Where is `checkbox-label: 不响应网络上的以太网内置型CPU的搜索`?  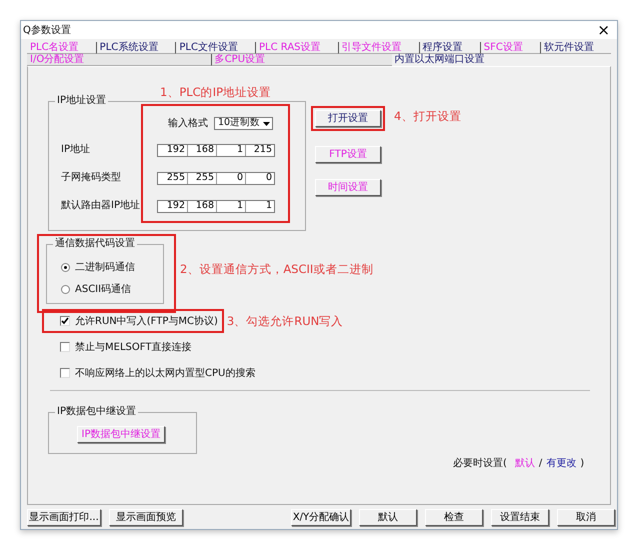 checkbox-label: 不响应网络上的以太网内置型CPU的搜索 is located at coordinates (165, 373).